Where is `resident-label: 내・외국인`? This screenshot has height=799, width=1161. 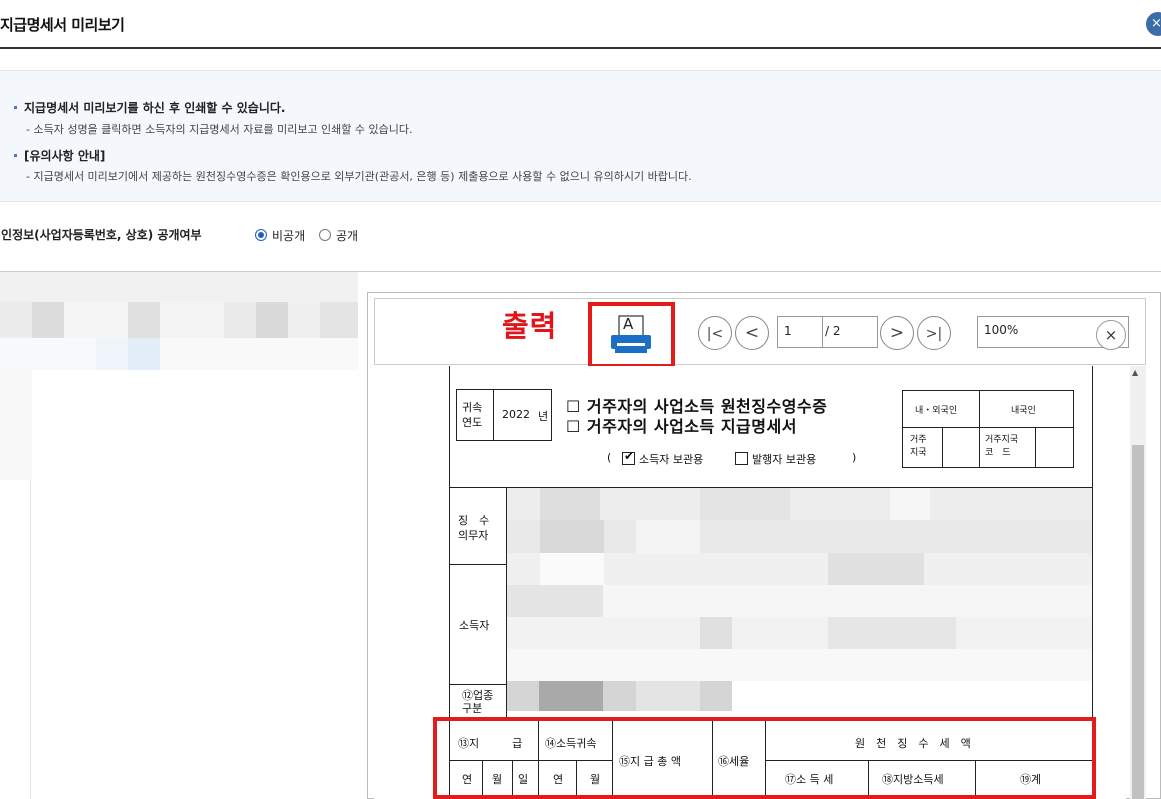 resident-label: 내・외국인 is located at coordinates (936, 411).